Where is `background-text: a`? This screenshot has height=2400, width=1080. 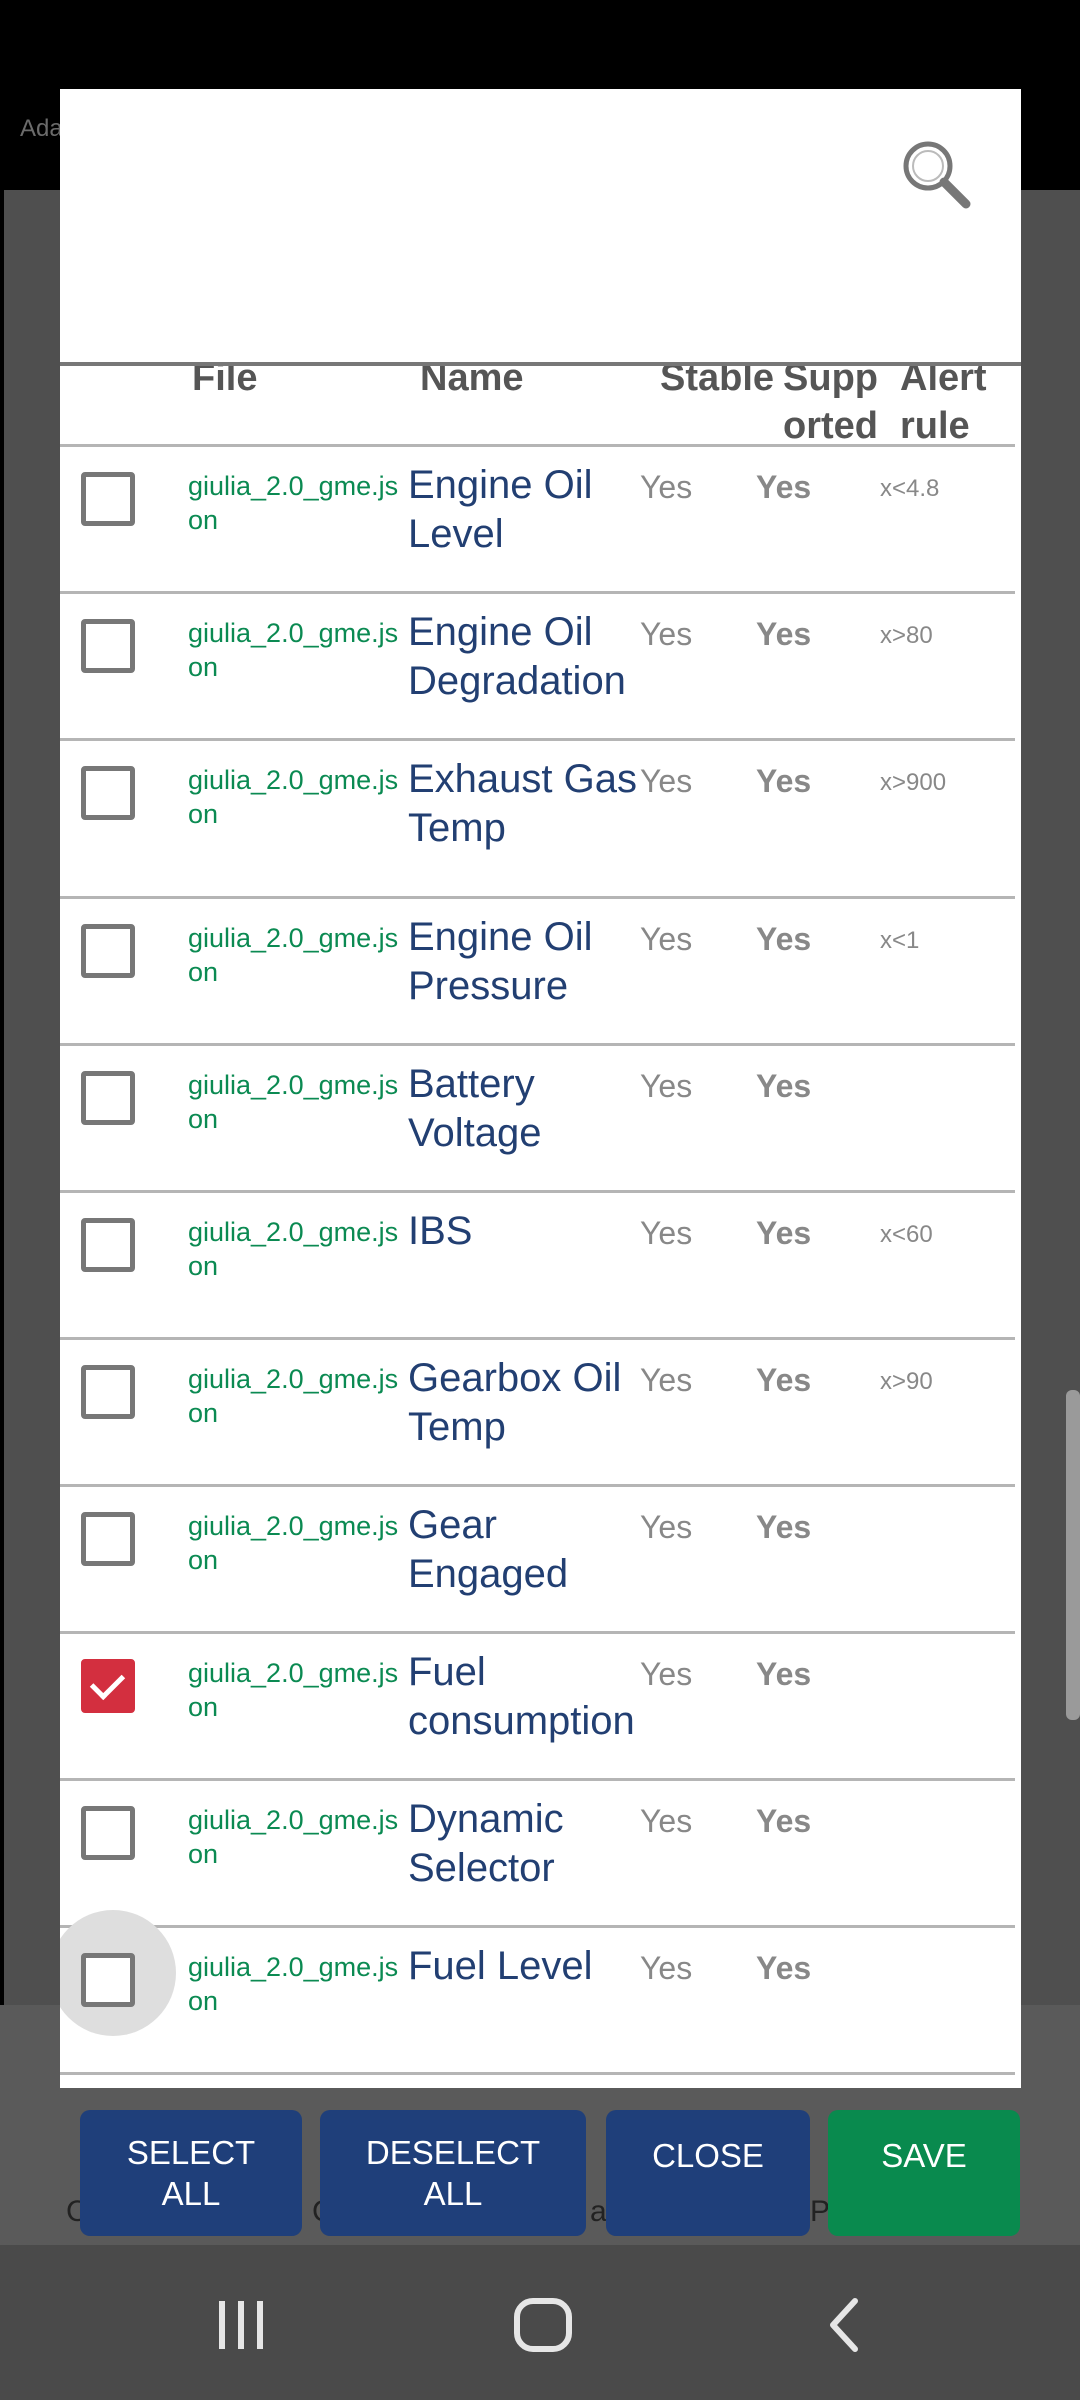 background-text: a is located at coordinates (598, 2211).